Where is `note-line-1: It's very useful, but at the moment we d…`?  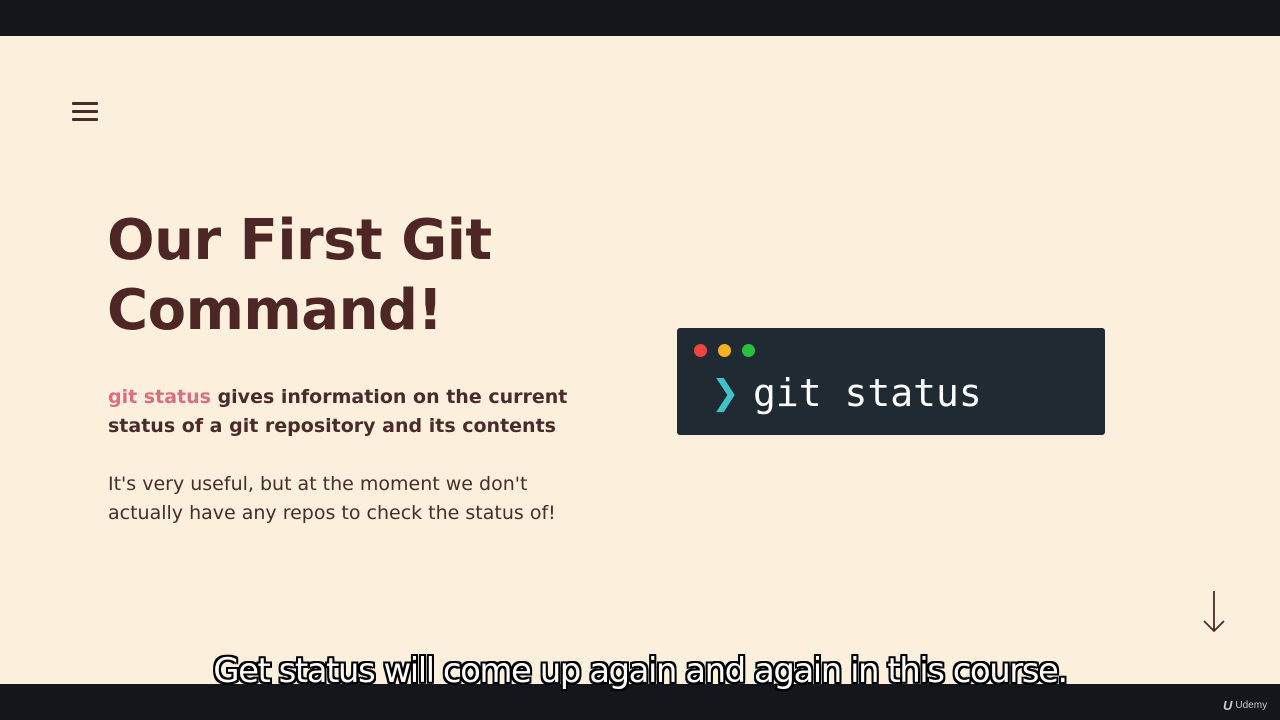 note-line-1: It's very useful, but at the moment we d… is located at coordinates (318, 484).